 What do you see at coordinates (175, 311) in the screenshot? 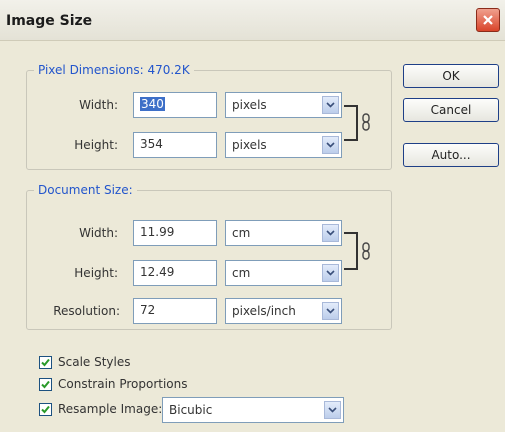
I see `resolution-field: 72` at bounding box center [175, 311].